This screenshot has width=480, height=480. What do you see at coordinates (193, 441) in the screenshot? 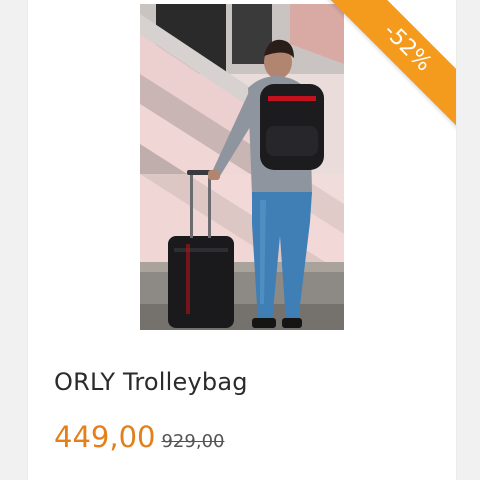
I see `original-price: 929,00` at bounding box center [193, 441].